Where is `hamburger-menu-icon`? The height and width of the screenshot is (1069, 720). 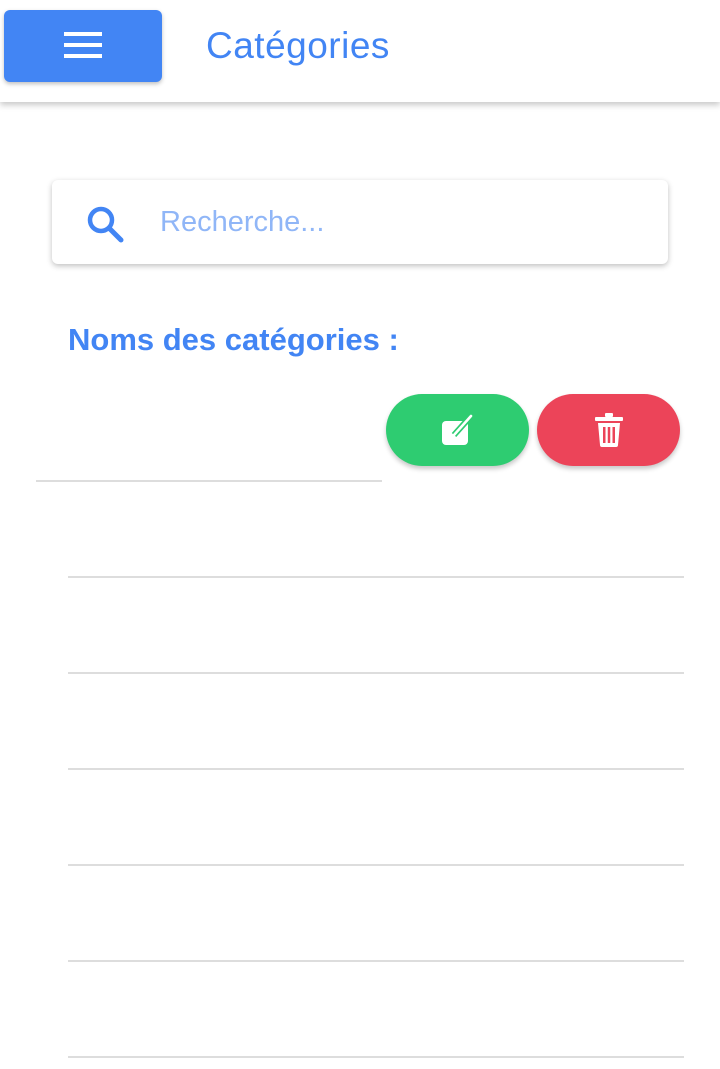
hamburger-menu-icon is located at coordinates (83, 45).